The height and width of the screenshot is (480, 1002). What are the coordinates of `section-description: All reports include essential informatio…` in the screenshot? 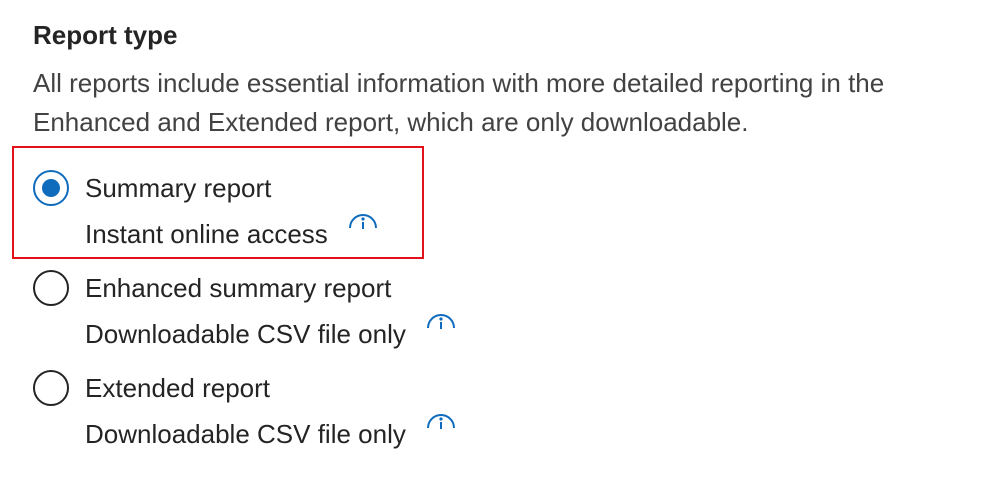 It's located at (459, 102).